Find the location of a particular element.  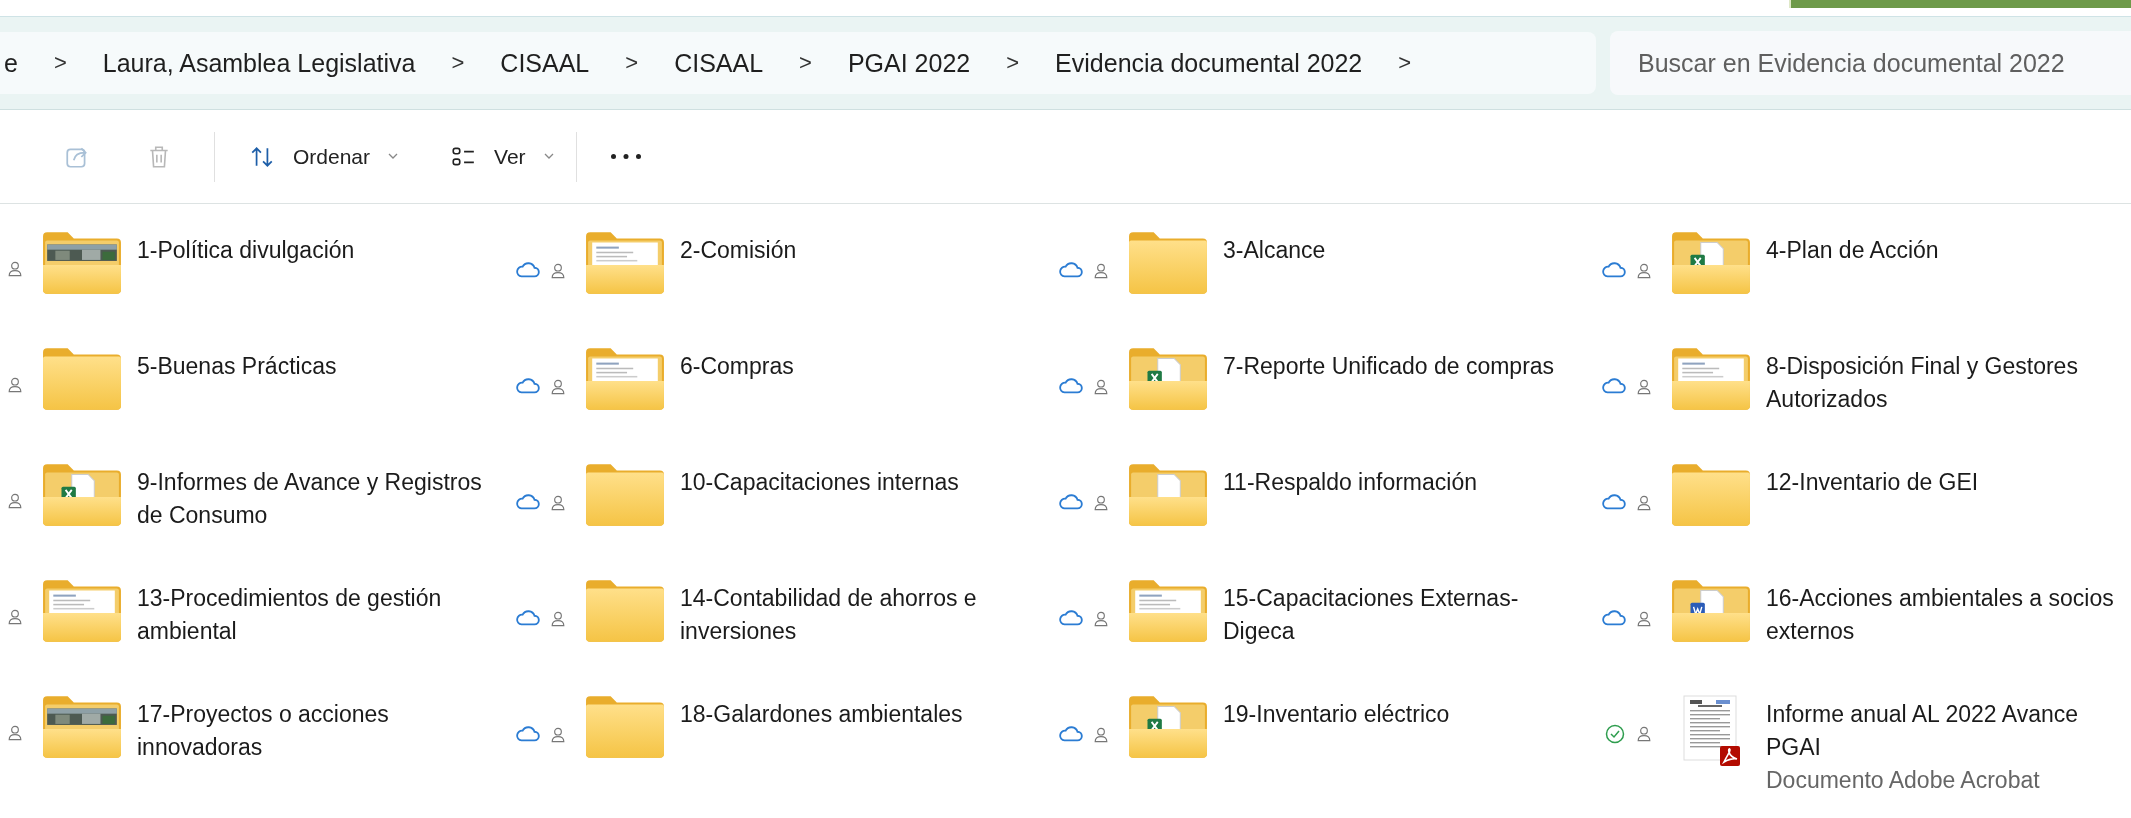

search-field: Buscar en Evidencia documental 2022 is located at coordinates (1870, 63).